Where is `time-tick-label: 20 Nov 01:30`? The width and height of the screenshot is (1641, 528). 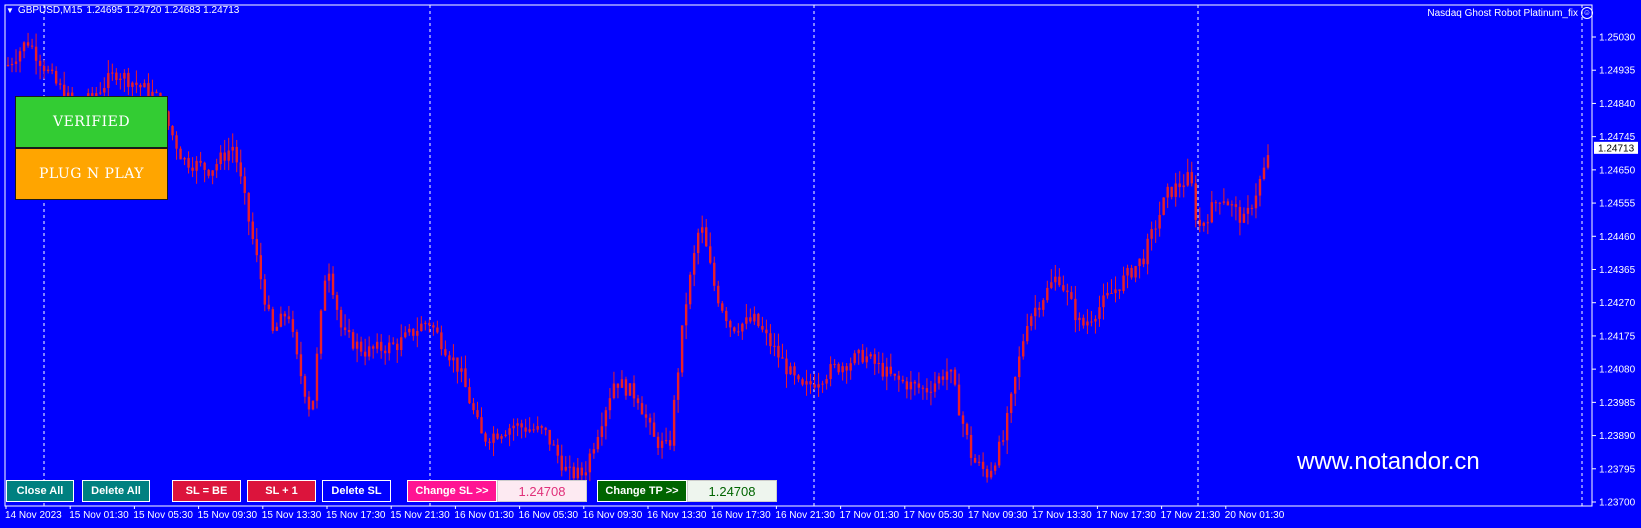 time-tick-label: 20 Nov 01:30 is located at coordinates (1255, 515).